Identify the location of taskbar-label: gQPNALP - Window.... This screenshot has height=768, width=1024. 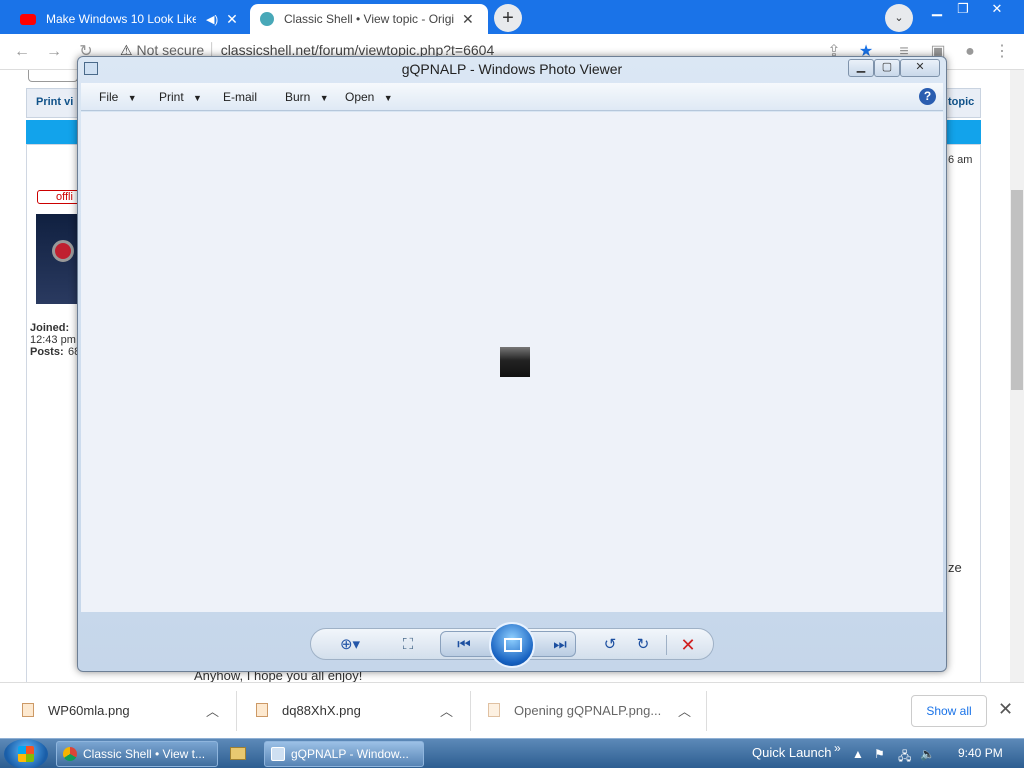
(350, 754).